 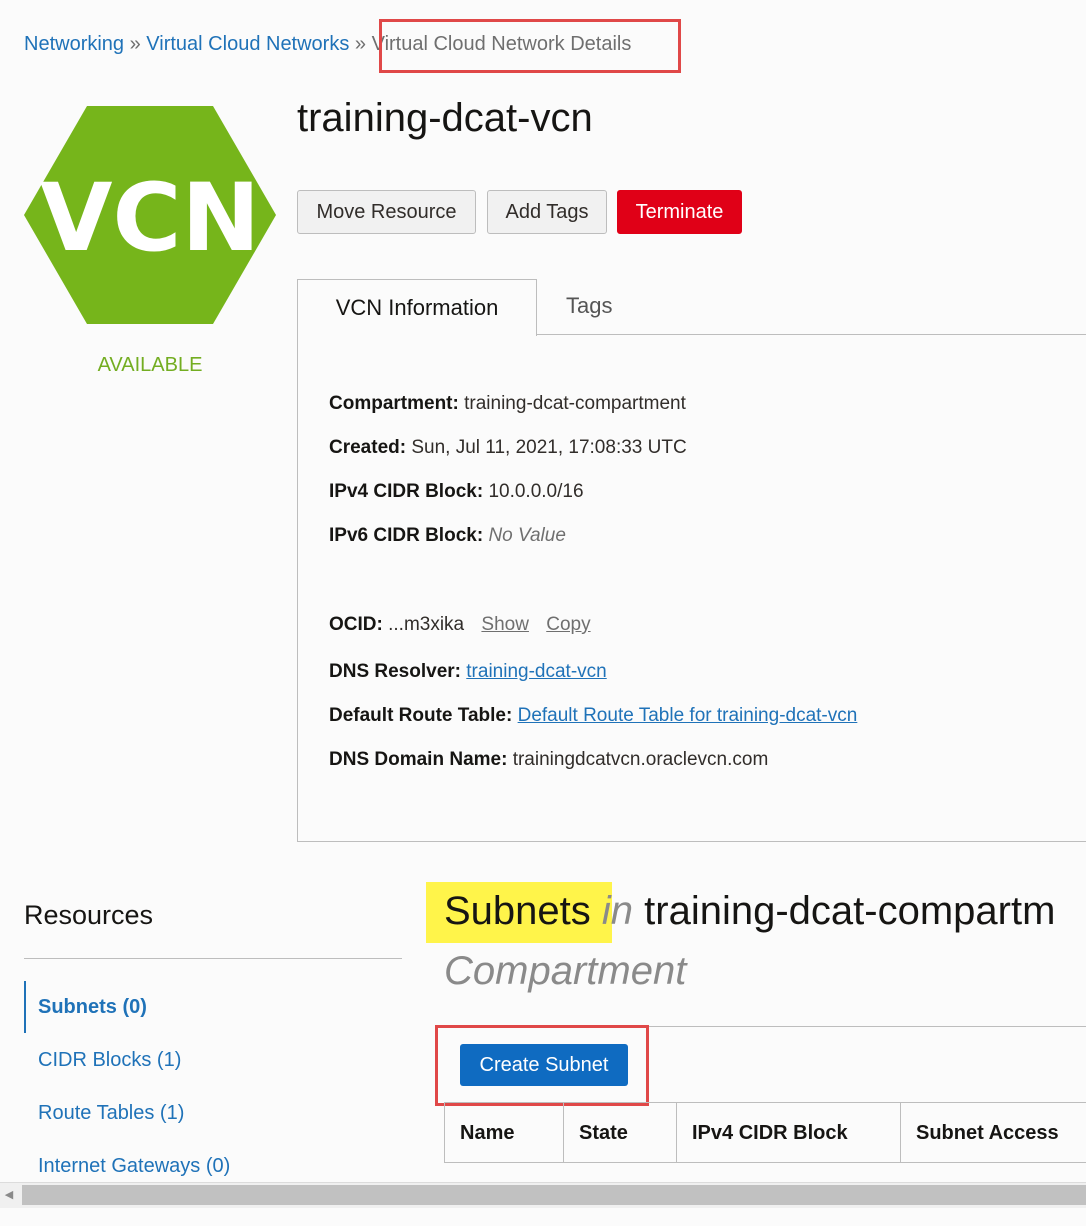 I want to click on scroll-left-arrow-icon: ◀, so click(x=9, y=1195).